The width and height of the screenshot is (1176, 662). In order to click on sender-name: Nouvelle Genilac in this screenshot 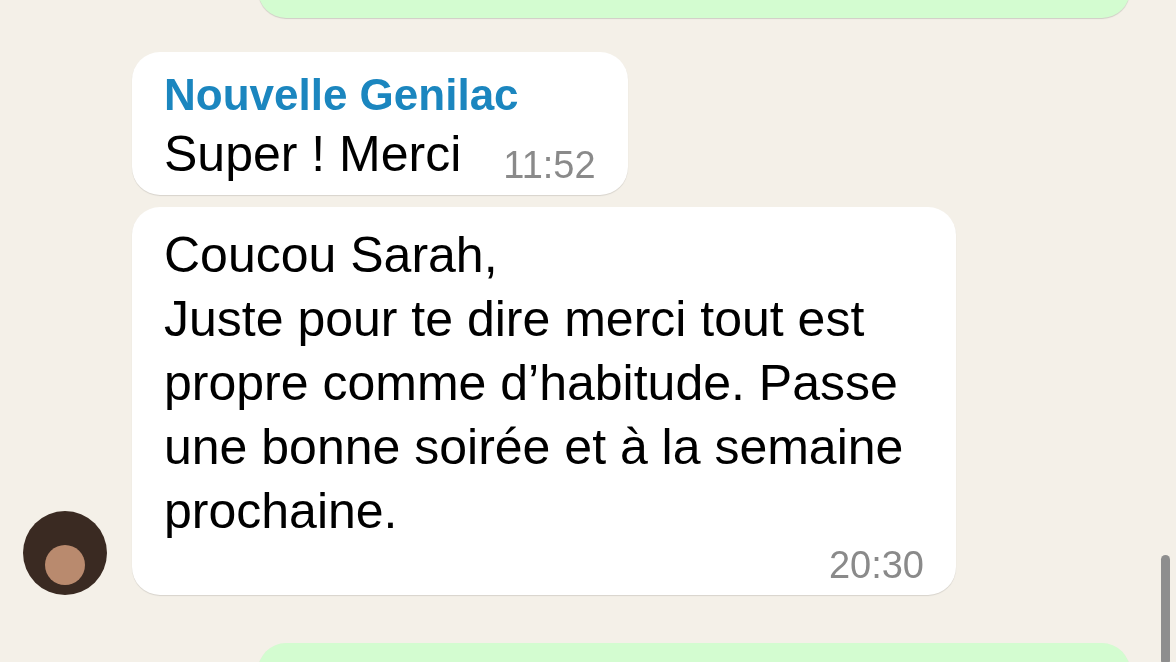, I will do `click(342, 95)`.